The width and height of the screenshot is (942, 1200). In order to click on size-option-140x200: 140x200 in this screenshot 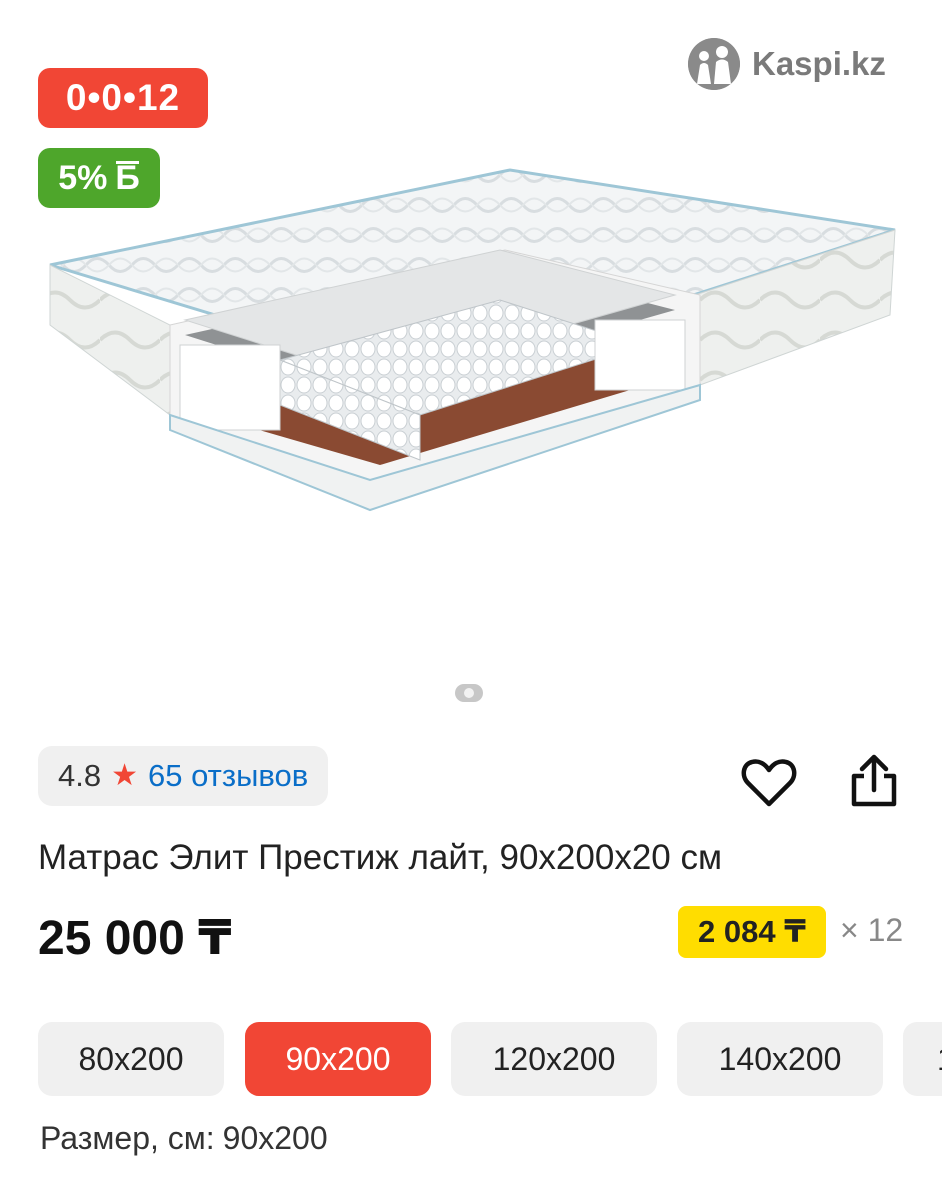, I will do `click(780, 1059)`.